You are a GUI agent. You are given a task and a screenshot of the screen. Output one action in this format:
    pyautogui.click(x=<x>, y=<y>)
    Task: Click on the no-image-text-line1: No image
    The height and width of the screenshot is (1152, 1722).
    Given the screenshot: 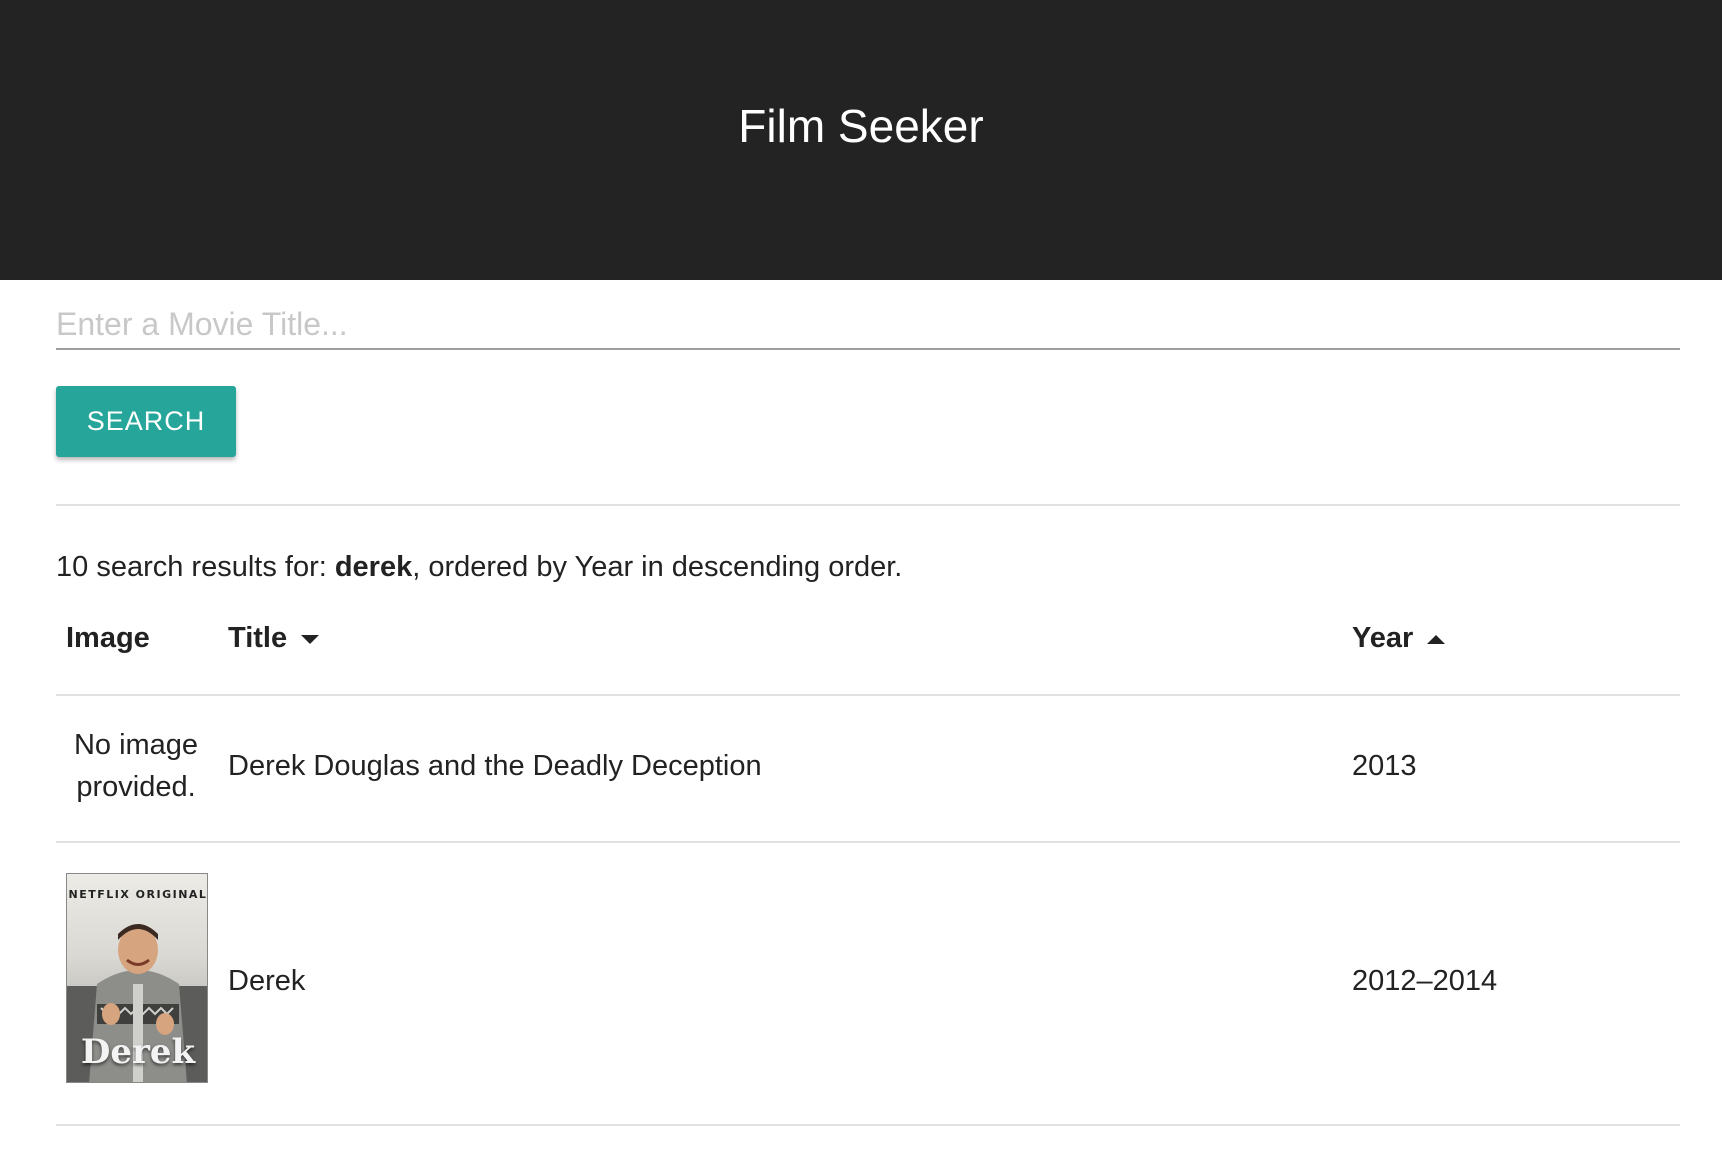 What is the action you would take?
    pyautogui.click(x=136, y=745)
    